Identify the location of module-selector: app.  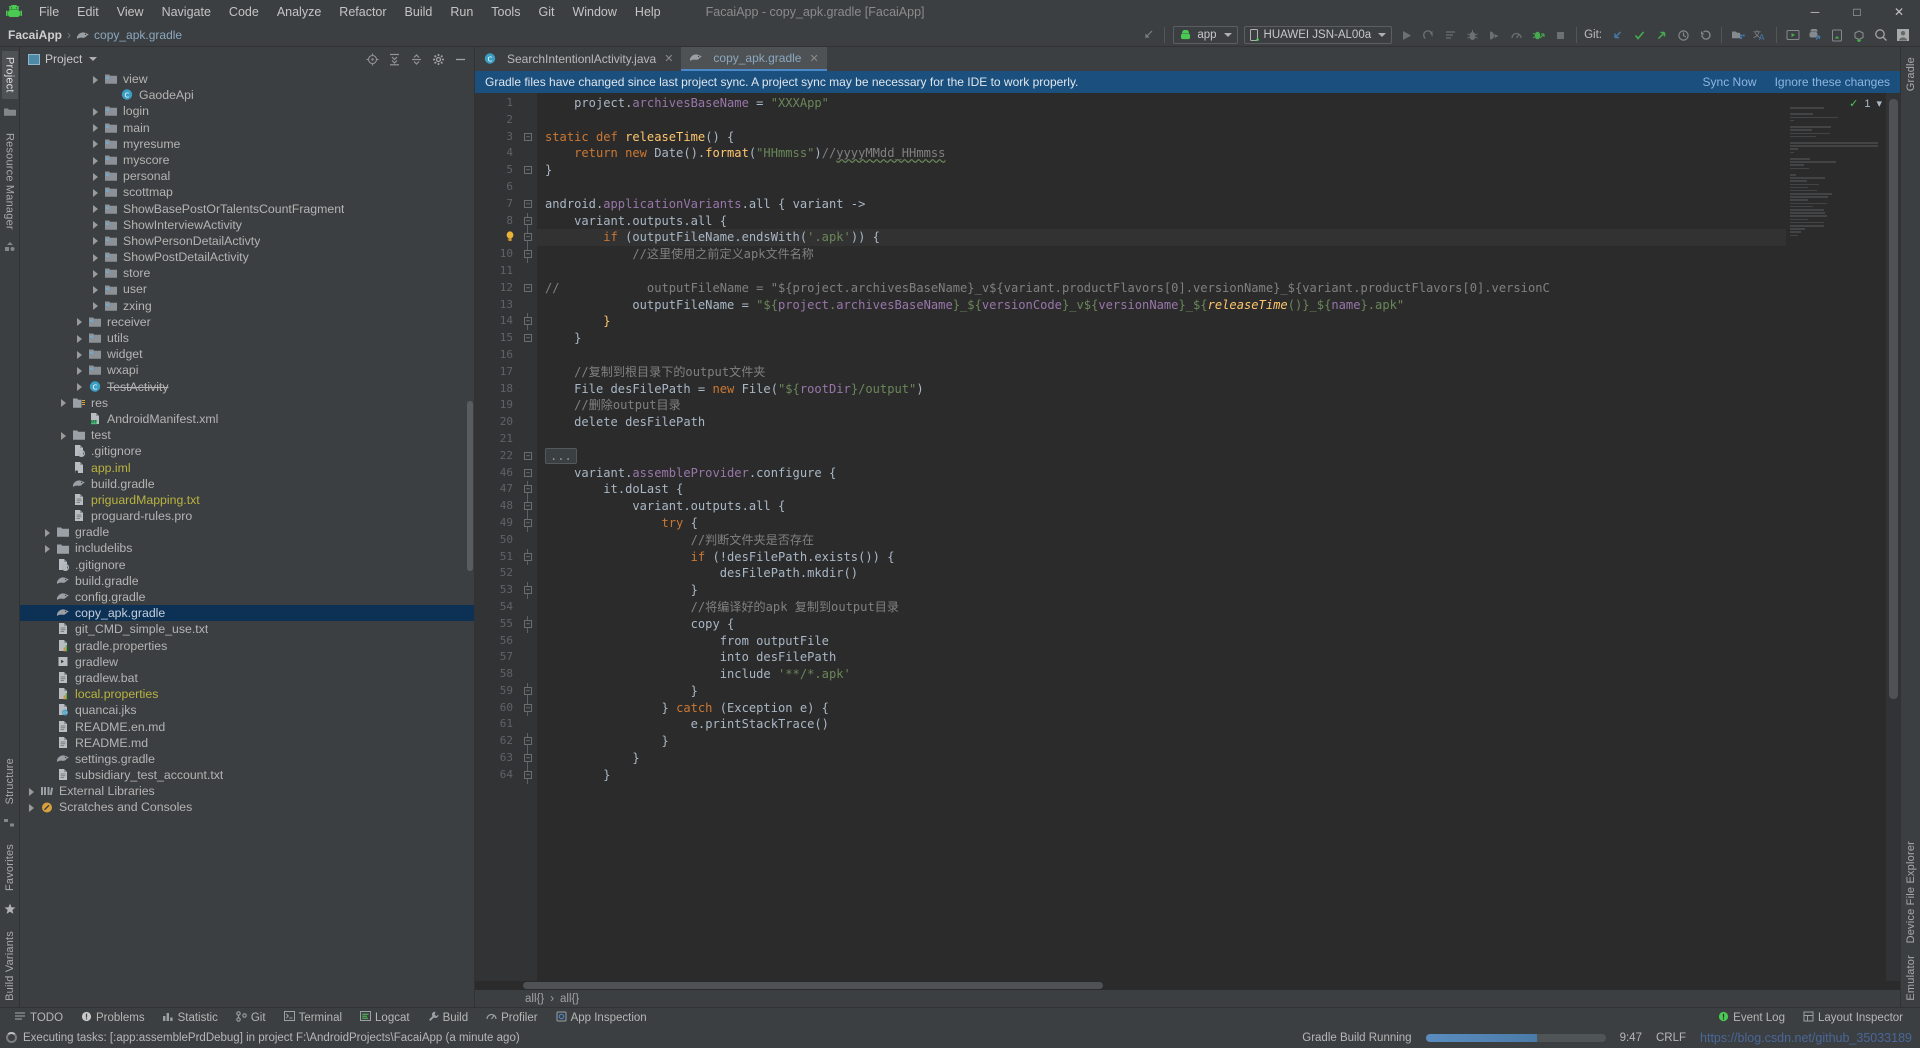
(1205, 35).